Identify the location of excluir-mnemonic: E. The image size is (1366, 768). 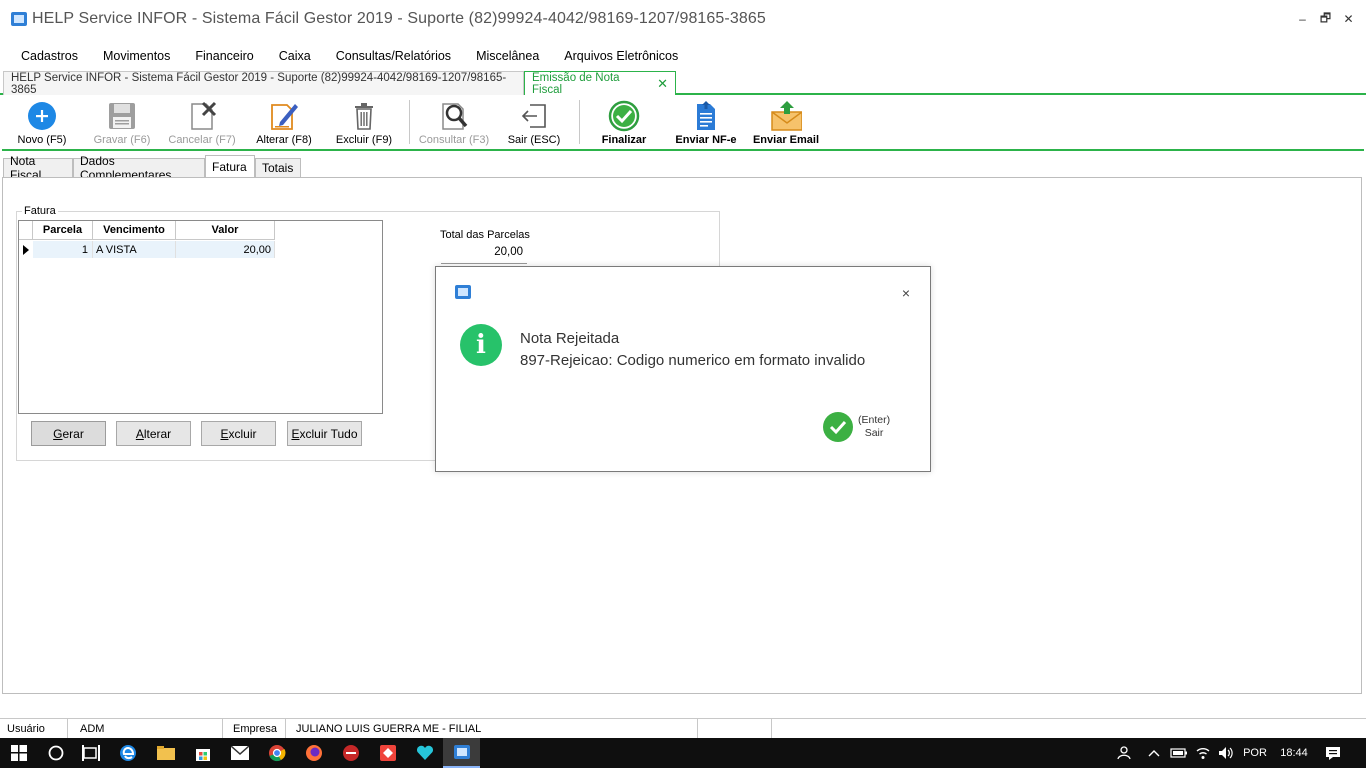
(224, 433).